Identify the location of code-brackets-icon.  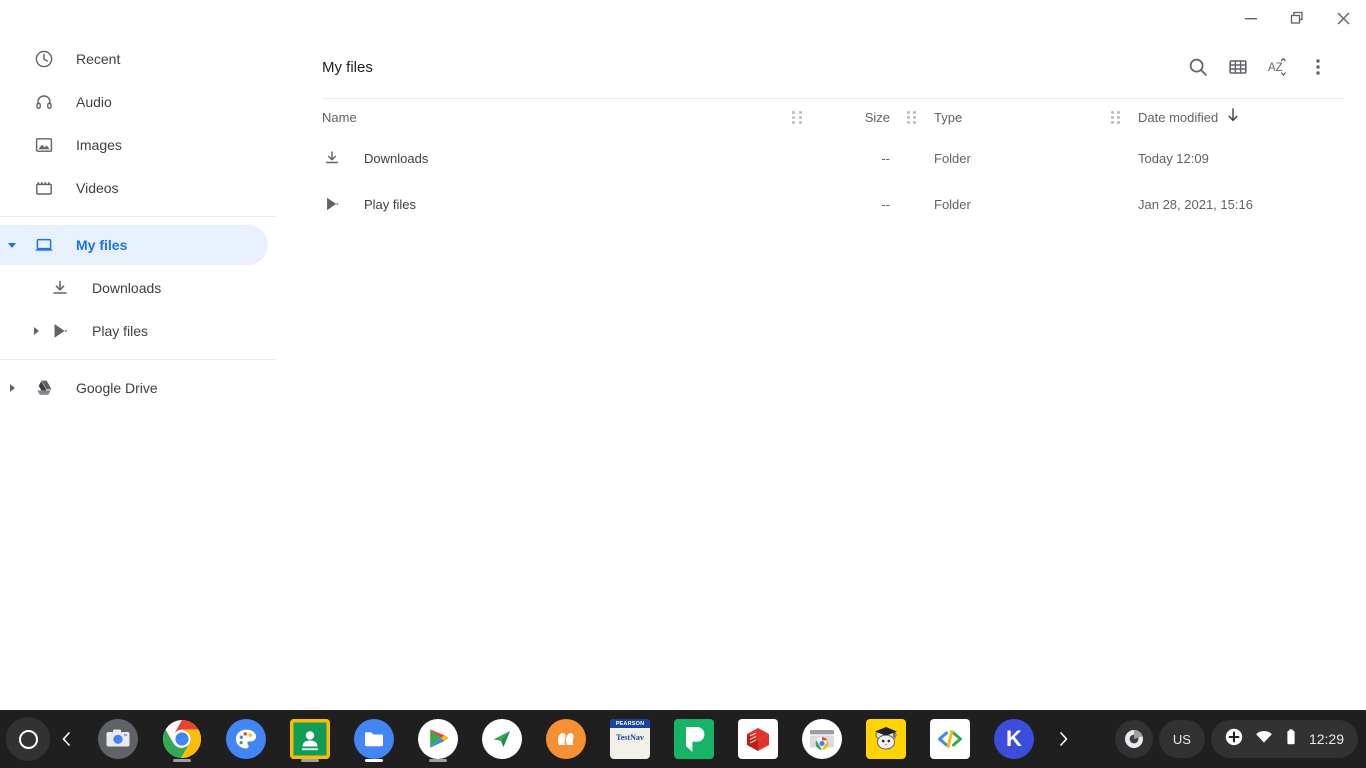
(950, 739).